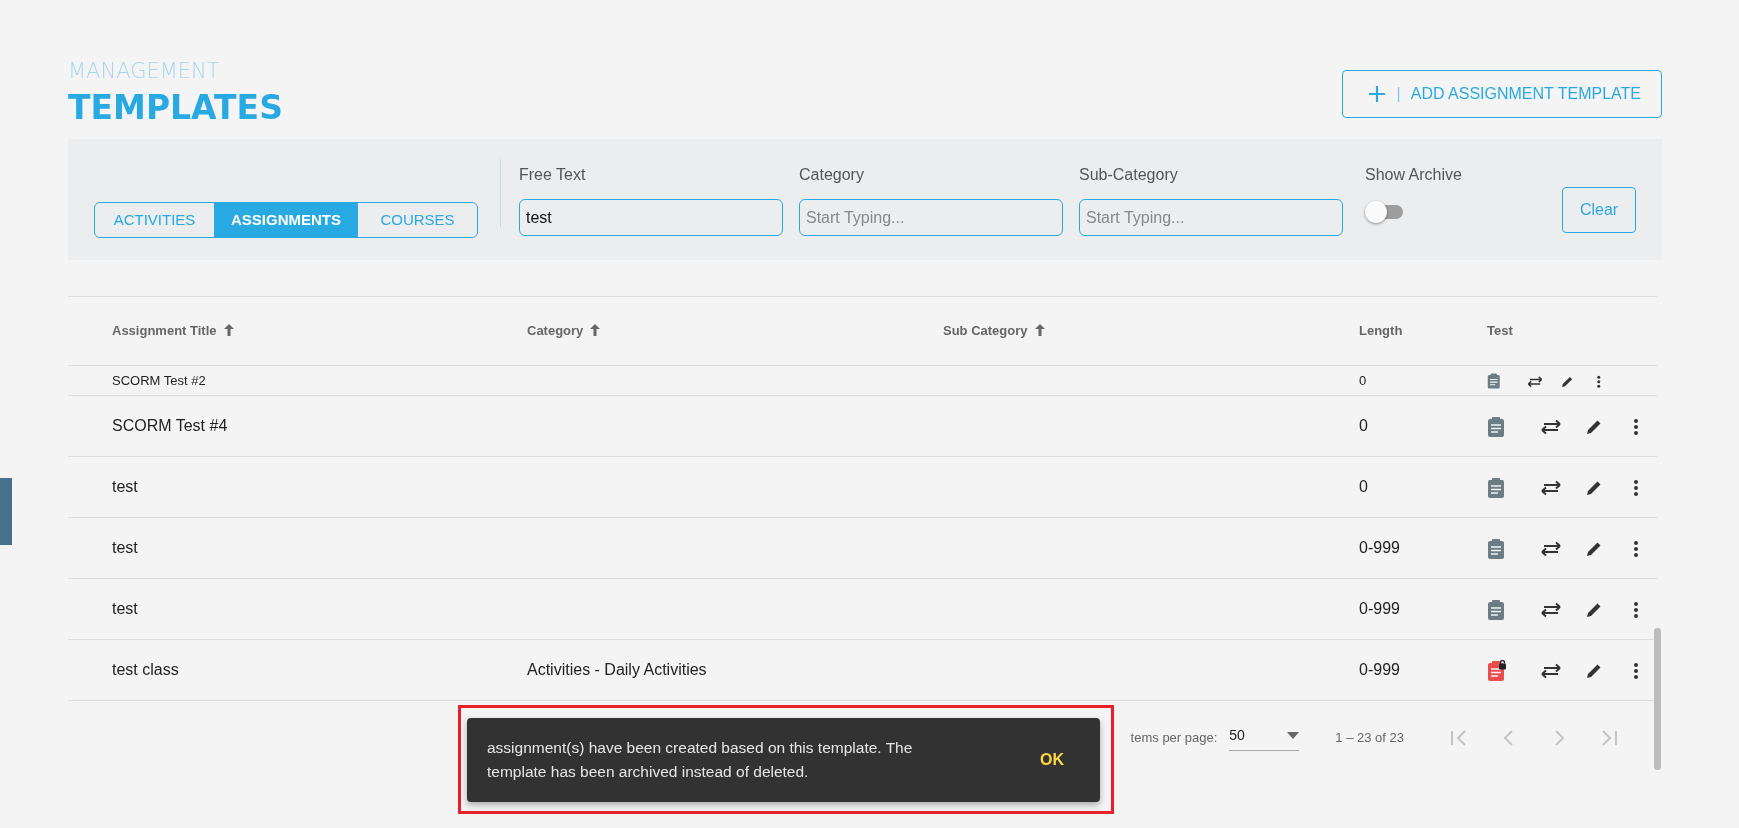  I want to click on archive-toggle, so click(1385, 212).